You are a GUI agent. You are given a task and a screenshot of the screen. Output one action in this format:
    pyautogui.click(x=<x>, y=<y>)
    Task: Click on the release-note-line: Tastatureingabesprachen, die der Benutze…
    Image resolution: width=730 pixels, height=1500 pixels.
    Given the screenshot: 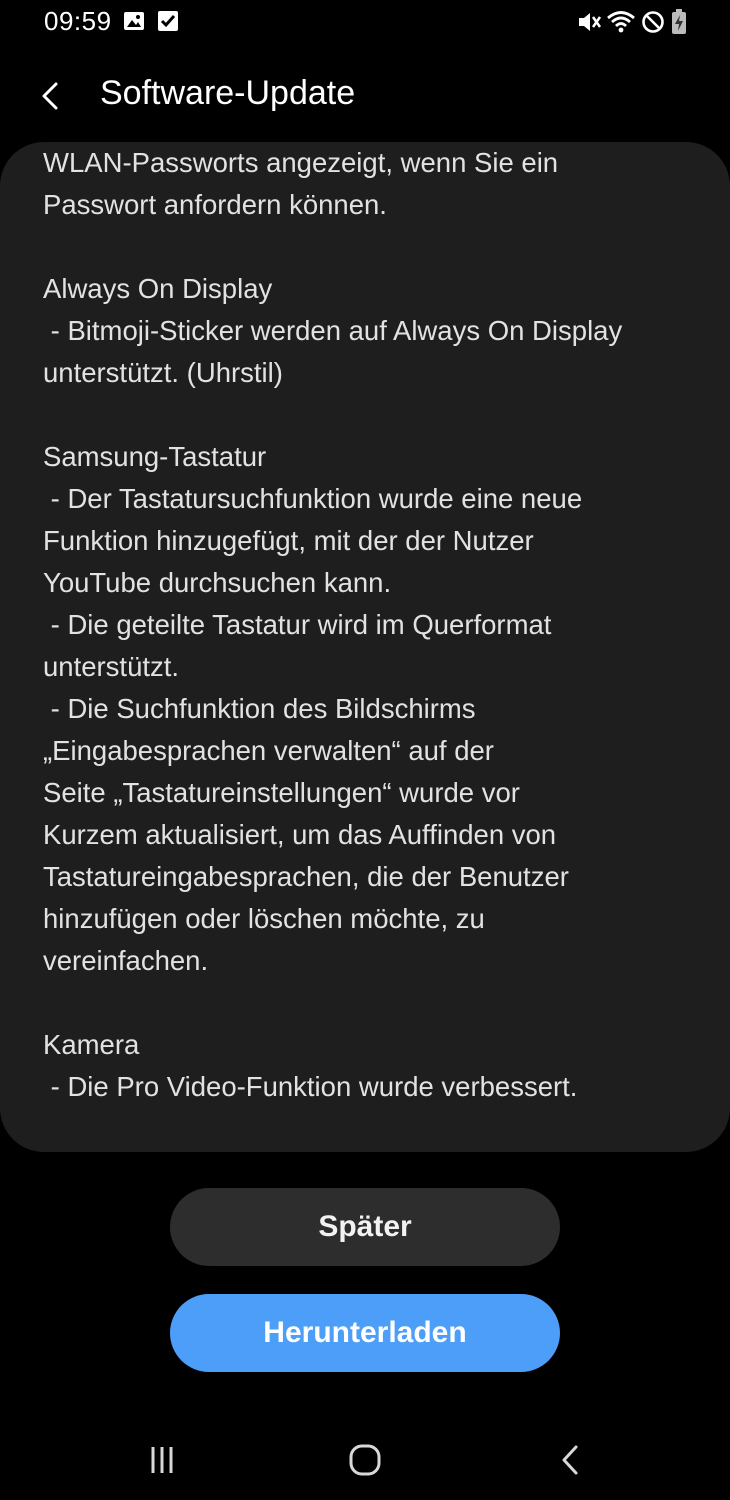 What is the action you would take?
    pyautogui.click(x=306, y=876)
    